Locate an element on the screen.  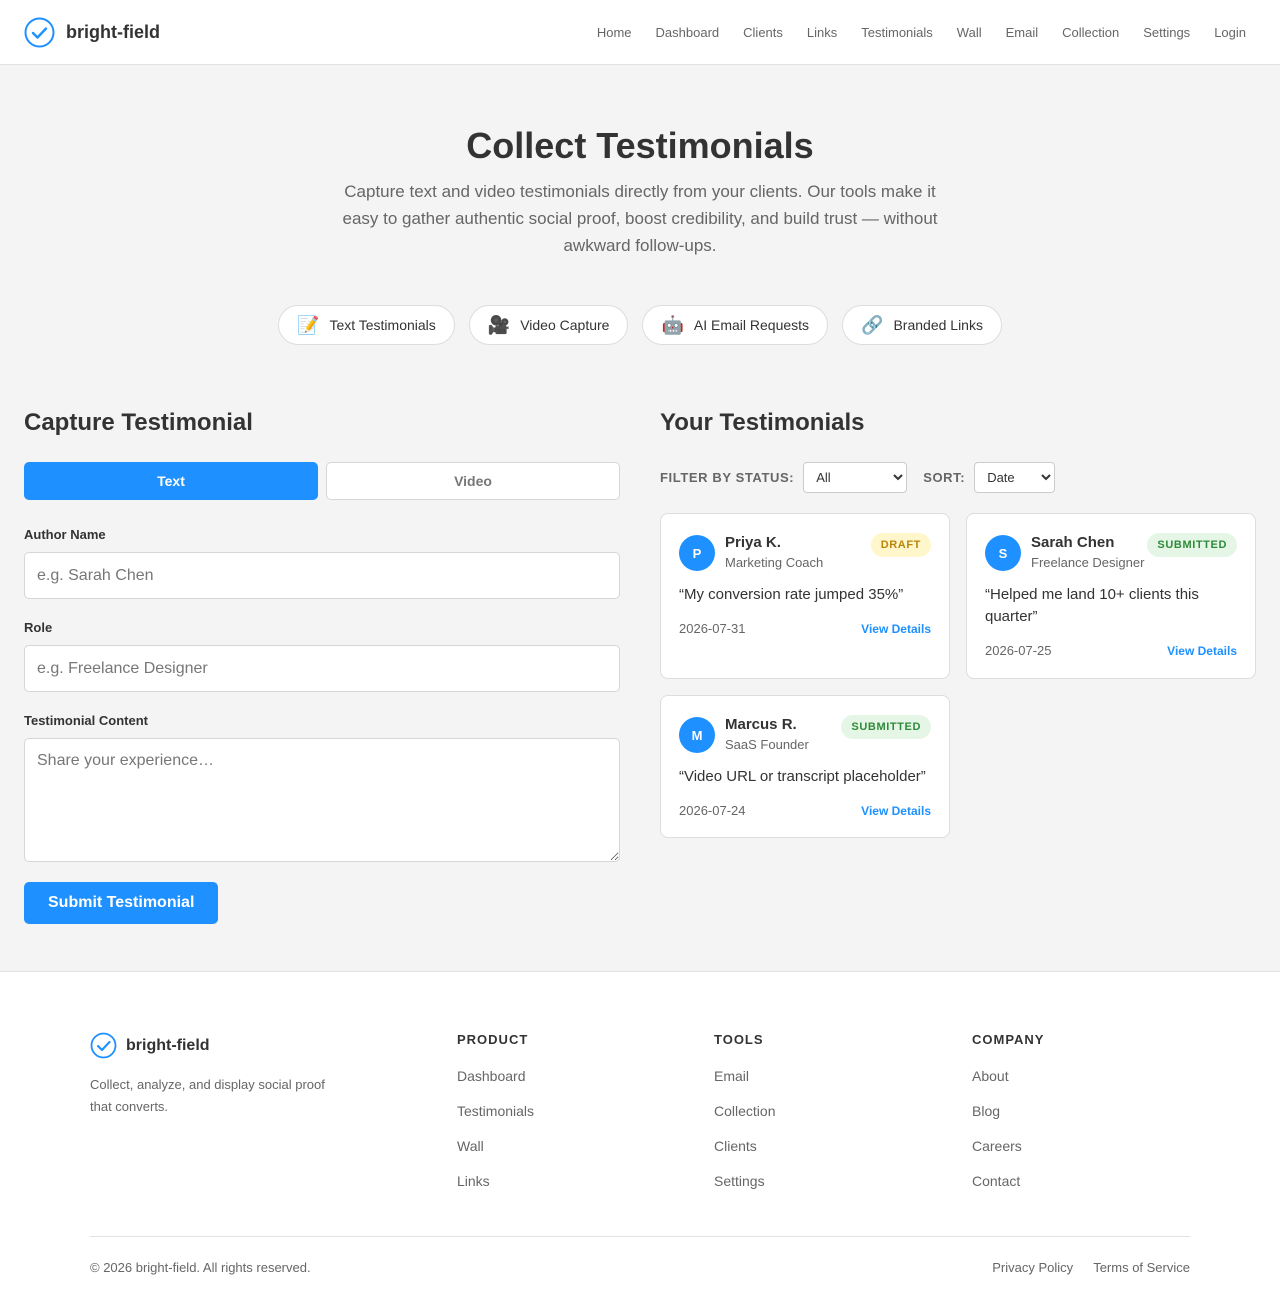
feature-pill-branded-links: 🔗 Branded Links is located at coordinates (922, 325).